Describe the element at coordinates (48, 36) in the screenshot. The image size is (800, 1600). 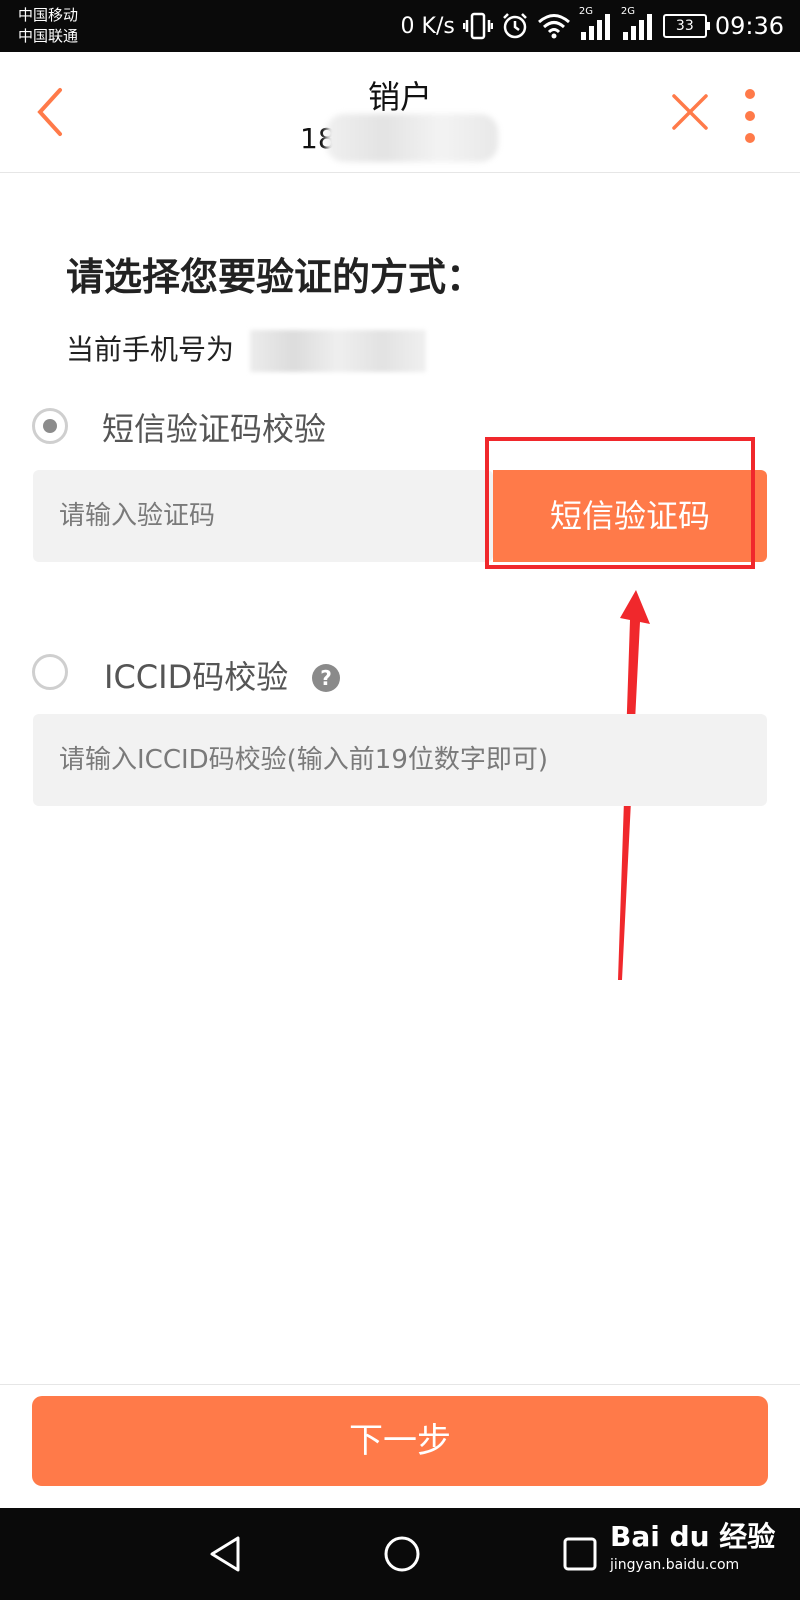
I see `carrier-2: 中国联通` at that location.